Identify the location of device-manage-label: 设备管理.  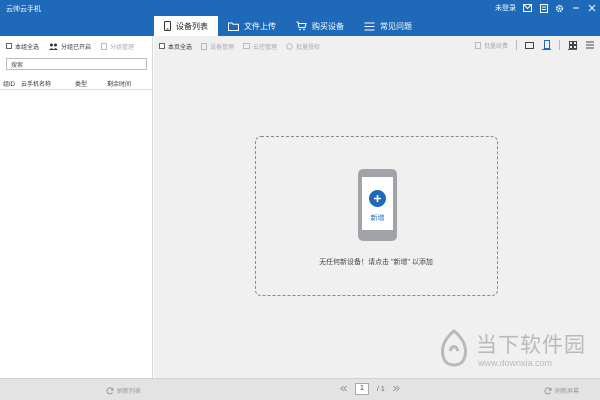
(222, 47).